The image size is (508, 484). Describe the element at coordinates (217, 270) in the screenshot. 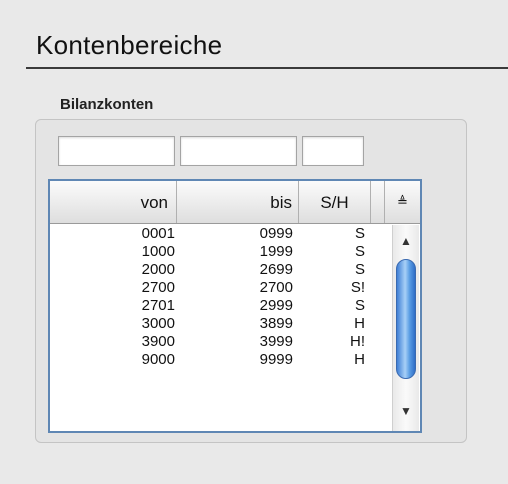

I see `table-row: 2000 2699 S` at that location.